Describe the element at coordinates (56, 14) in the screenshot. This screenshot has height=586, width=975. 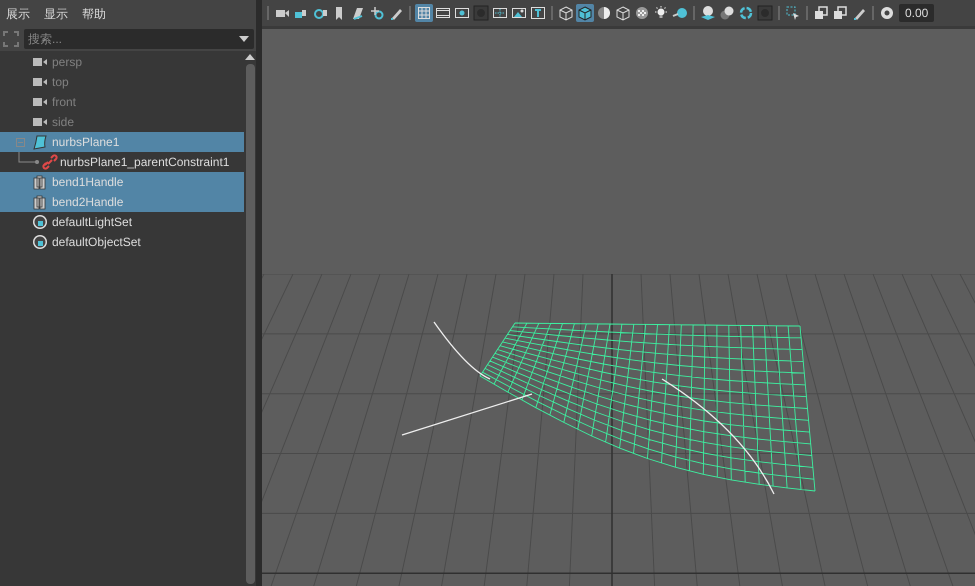
I see `menu-item: 显示` at that location.